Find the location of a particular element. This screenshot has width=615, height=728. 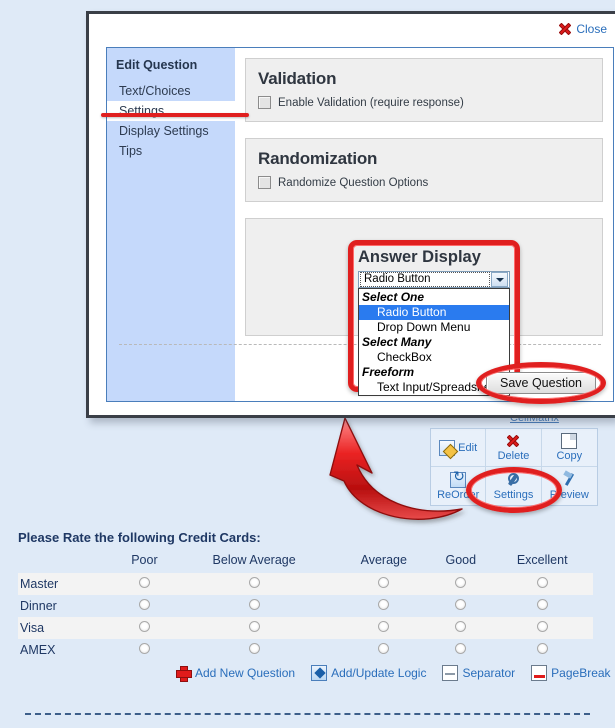

optgroup-select-many: Select Many is located at coordinates (397, 342).